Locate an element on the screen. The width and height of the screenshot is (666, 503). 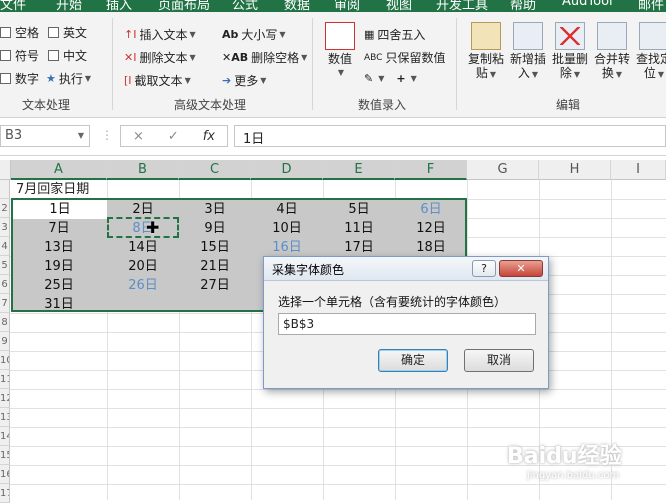
check-icon: ✓ is located at coordinates (173, 136).